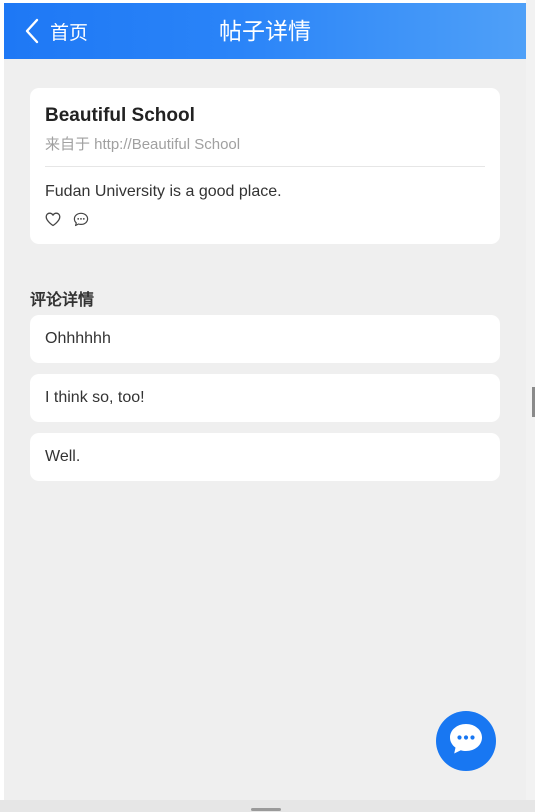 The image size is (535, 812). What do you see at coordinates (163, 191) in the screenshot?
I see `post-body: Fudan University is a good place.` at bounding box center [163, 191].